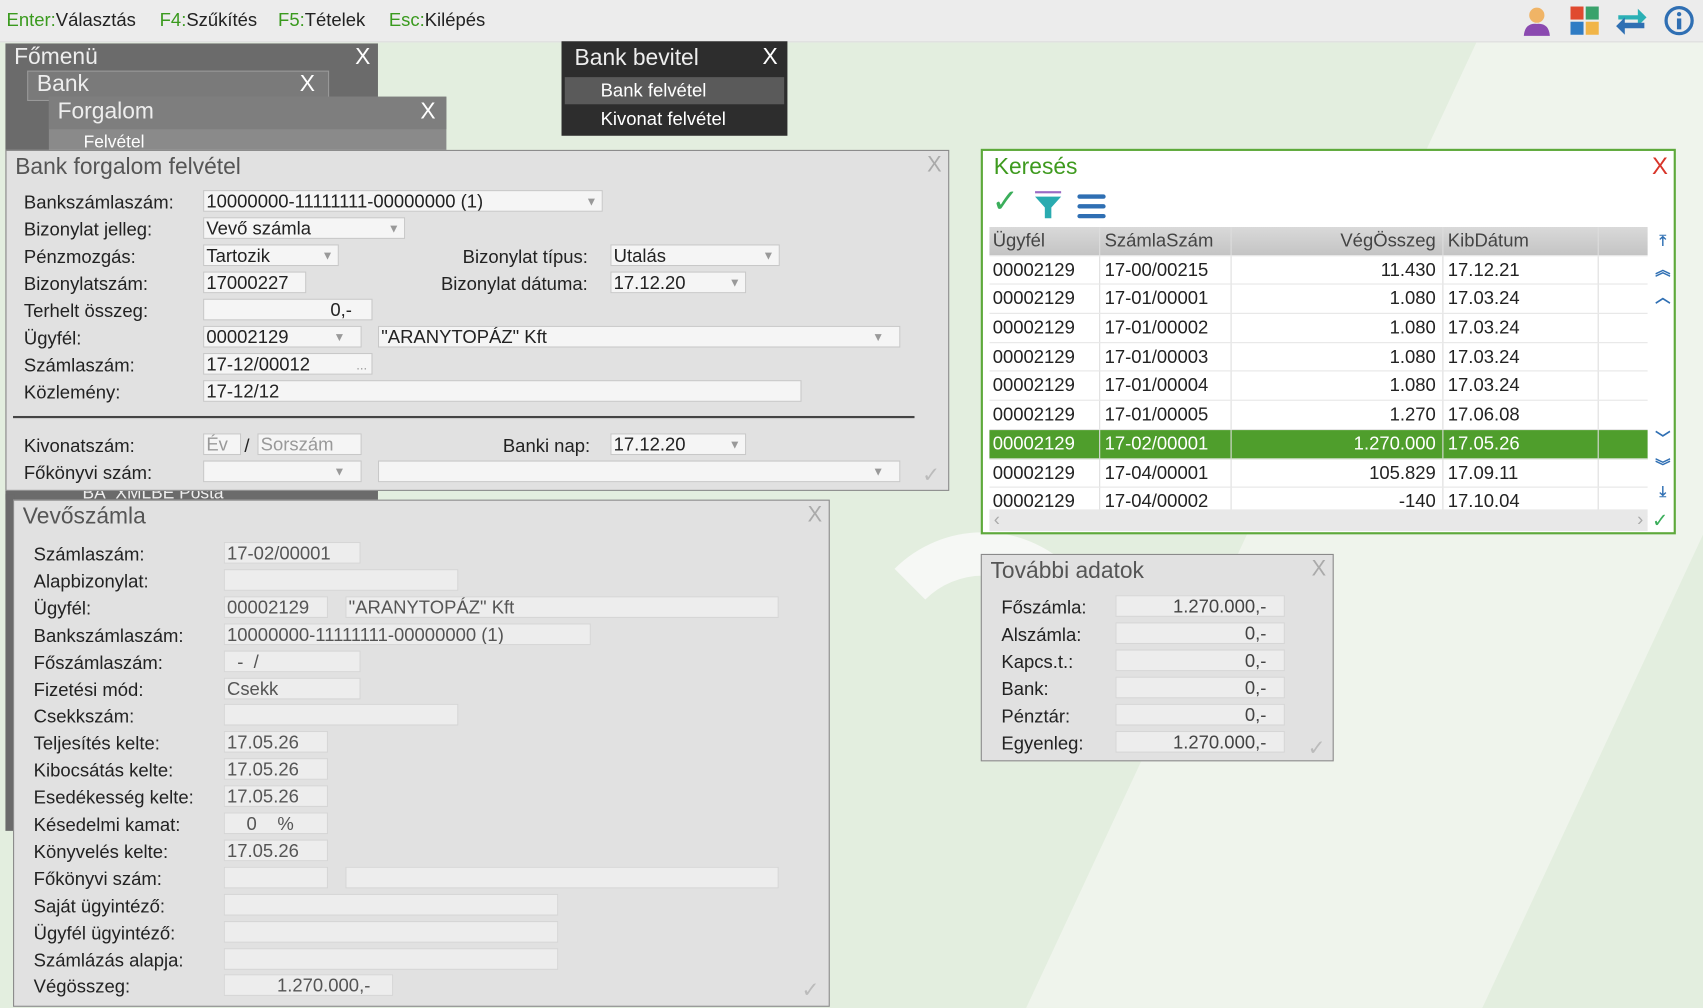 The image size is (1703, 1008). Describe the element at coordinates (1318, 357) in the screenshot. I see `table-row: 00002129 17-01/00003 1.080 17.03.24` at that location.